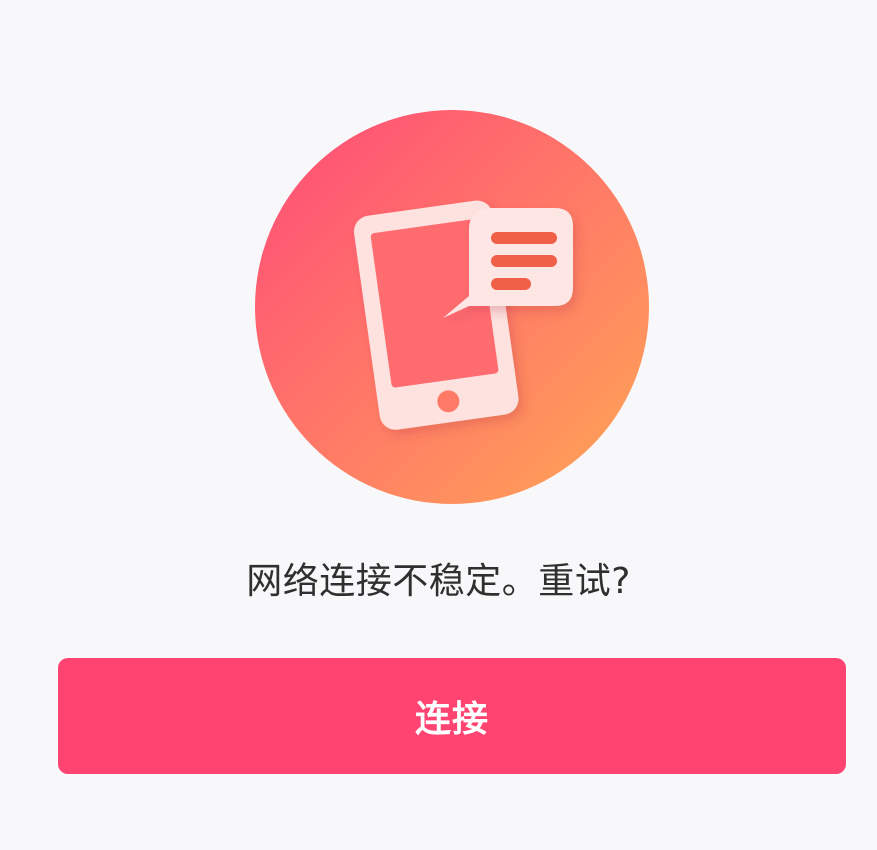  What do you see at coordinates (438, 581) in the screenshot?
I see `network-unstable-message: 网络连接不稳定。重试?` at bounding box center [438, 581].